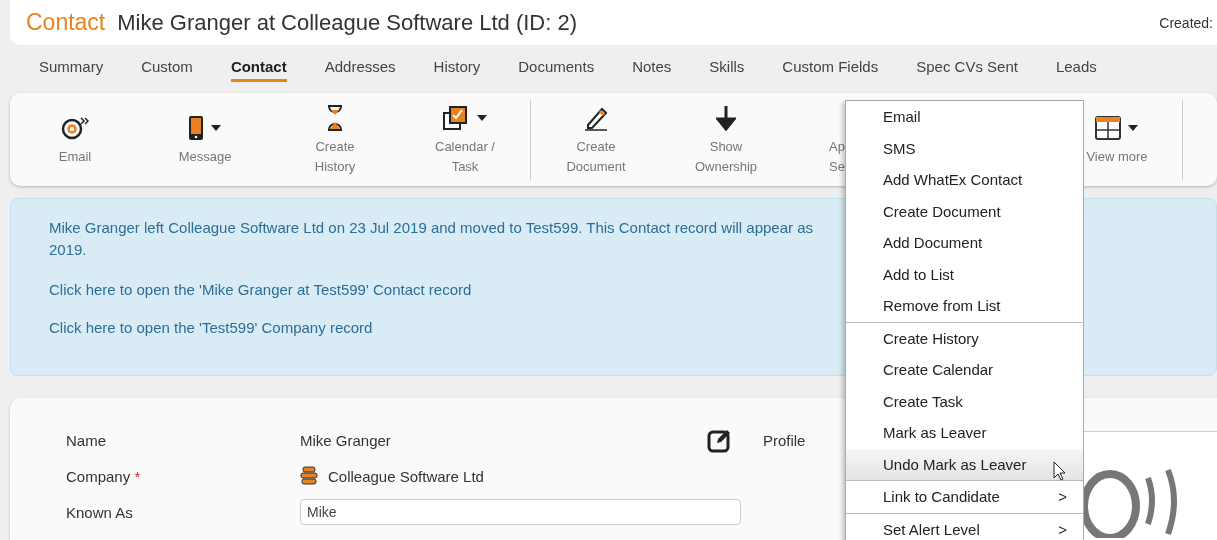  What do you see at coordinates (784, 440) in the screenshot?
I see `field-label: Profile` at bounding box center [784, 440].